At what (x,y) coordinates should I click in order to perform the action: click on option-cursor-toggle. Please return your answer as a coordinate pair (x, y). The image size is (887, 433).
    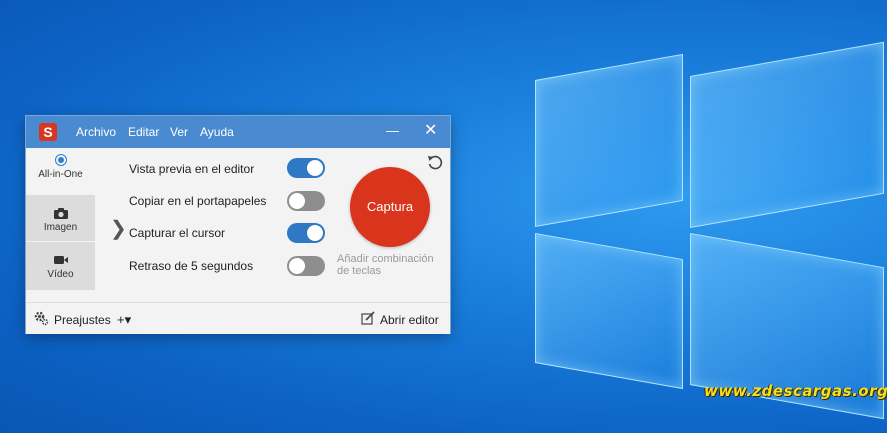
    Looking at the image, I should click on (306, 233).